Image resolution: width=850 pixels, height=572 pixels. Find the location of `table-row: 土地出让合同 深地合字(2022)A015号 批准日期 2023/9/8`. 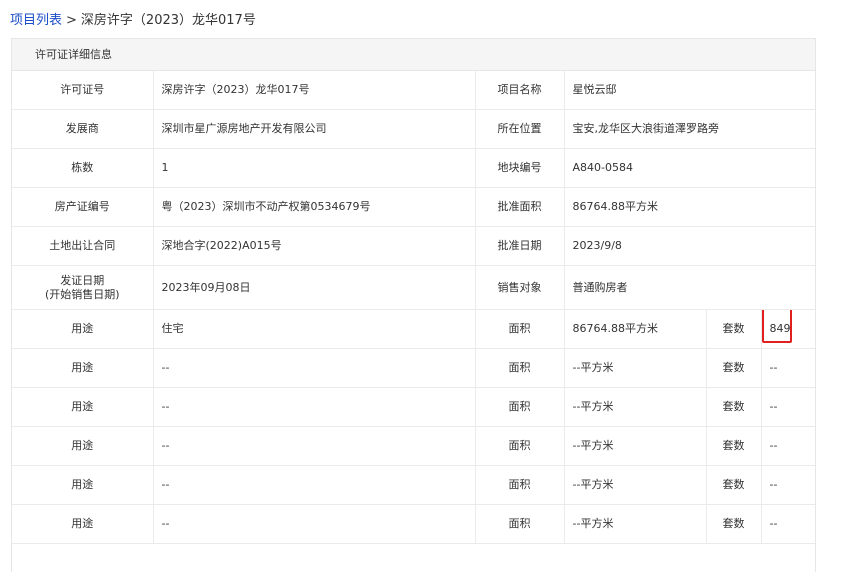

table-row: 土地出让合同 深地合字(2022)A015号 批准日期 2023/9/8 is located at coordinates (413, 246).